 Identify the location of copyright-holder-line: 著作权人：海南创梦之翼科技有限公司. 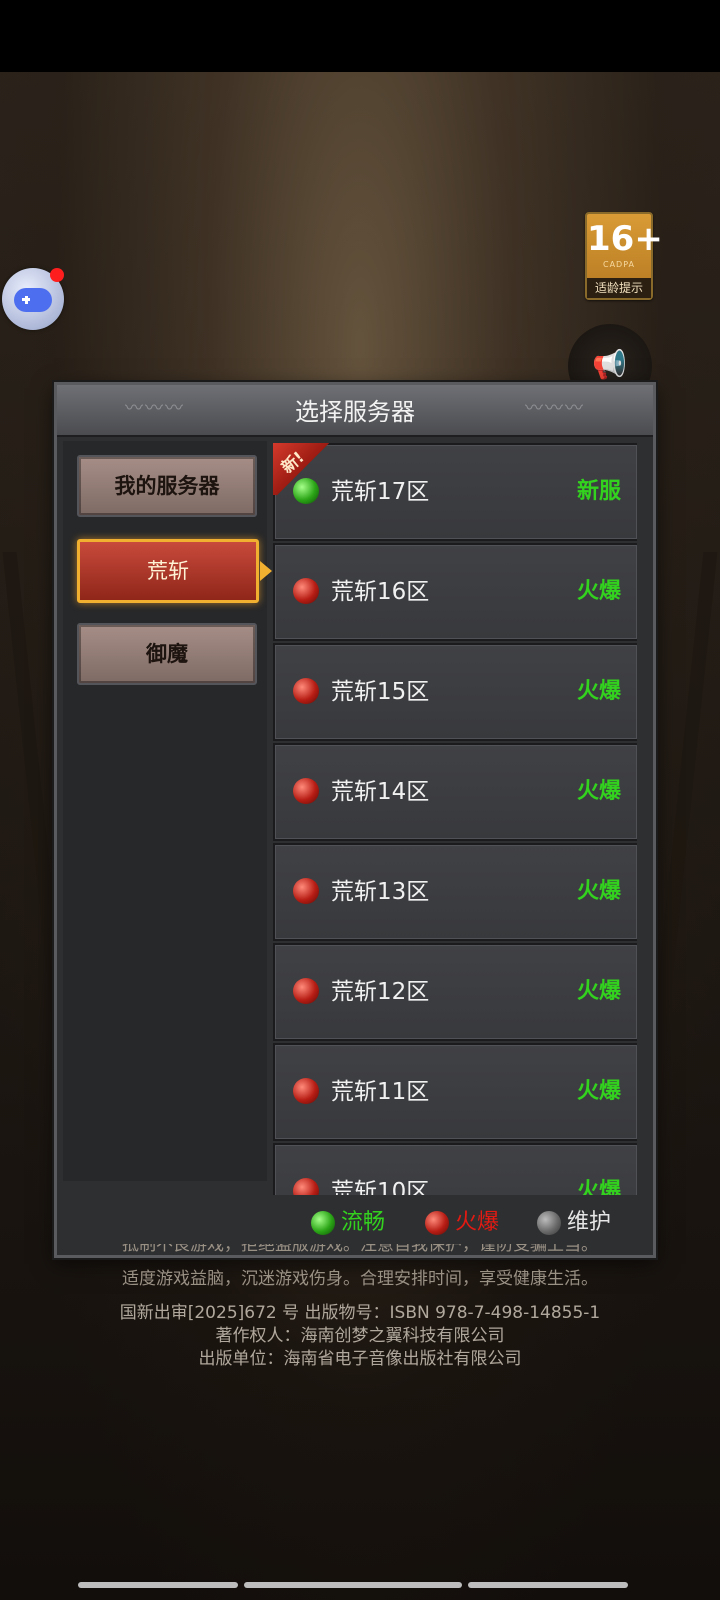
(360, 1336).